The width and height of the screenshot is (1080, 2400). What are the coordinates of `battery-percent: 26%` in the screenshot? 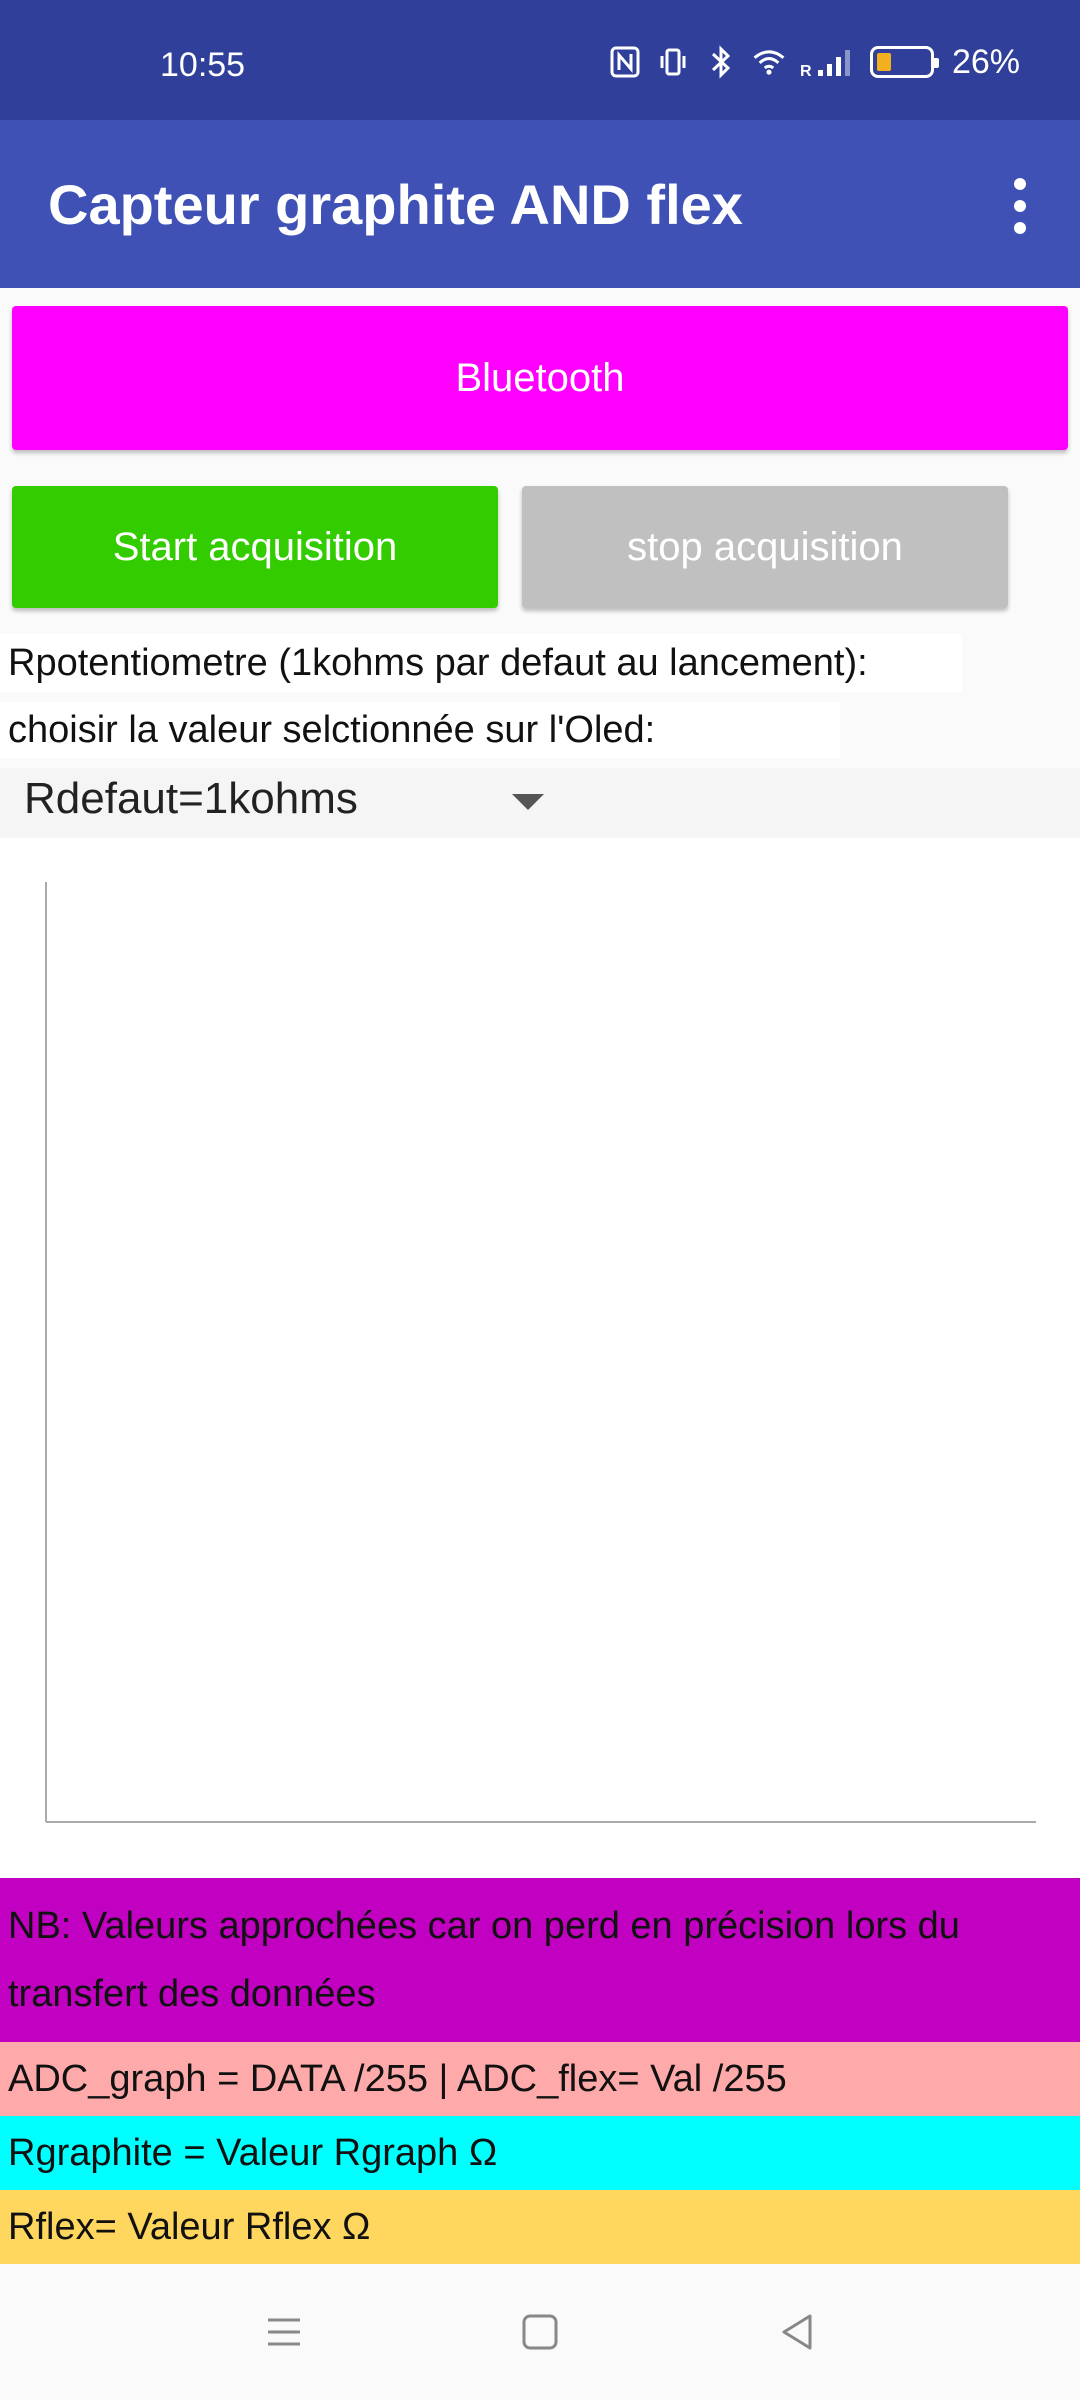 It's located at (985, 61).